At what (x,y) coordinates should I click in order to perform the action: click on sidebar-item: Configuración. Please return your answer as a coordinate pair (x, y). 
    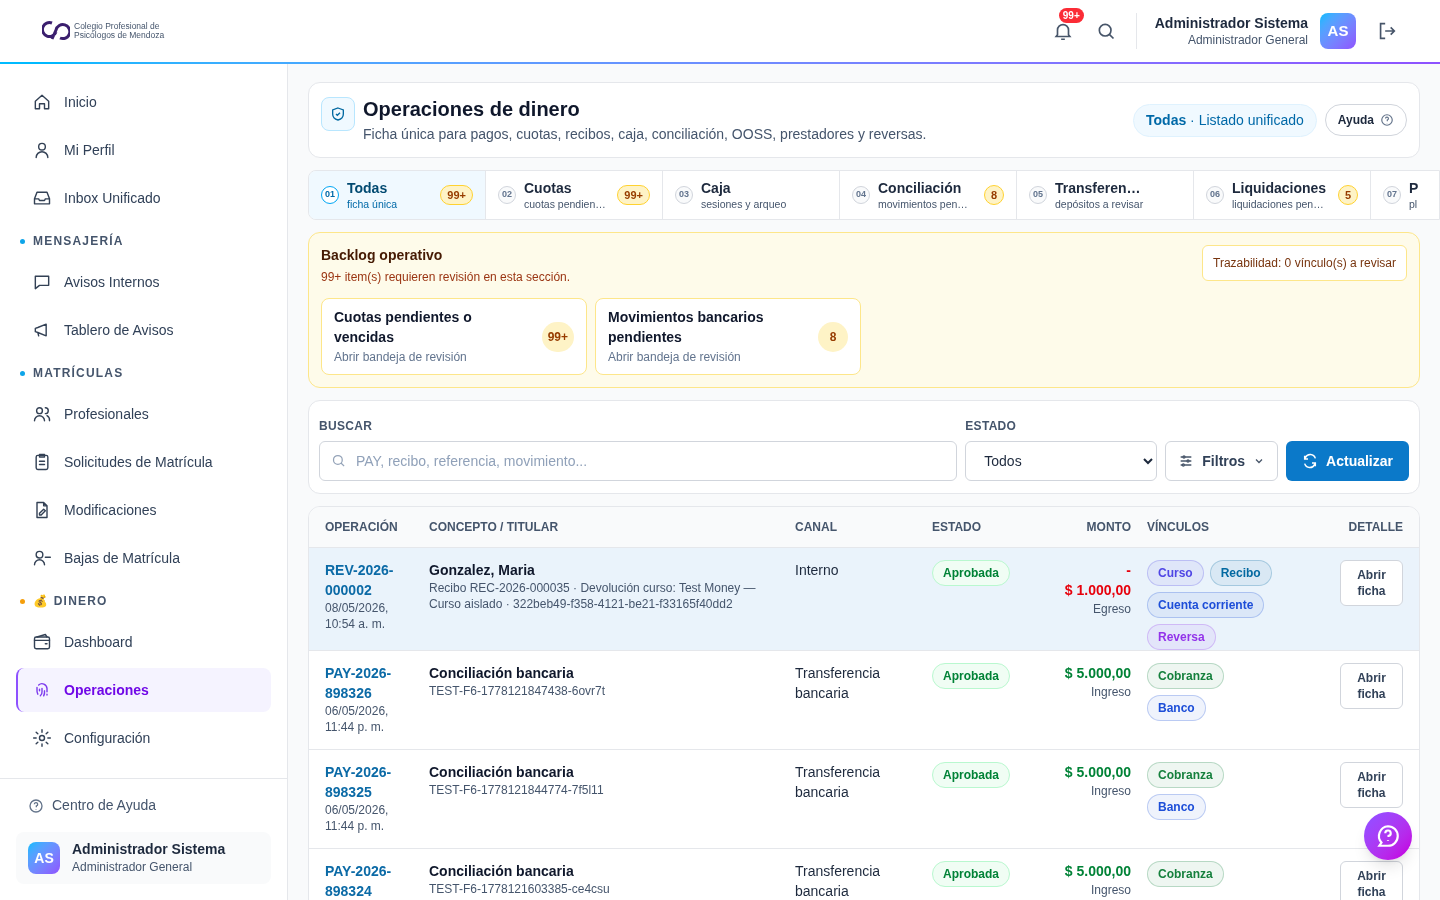
    Looking at the image, I should click on (143, 738).